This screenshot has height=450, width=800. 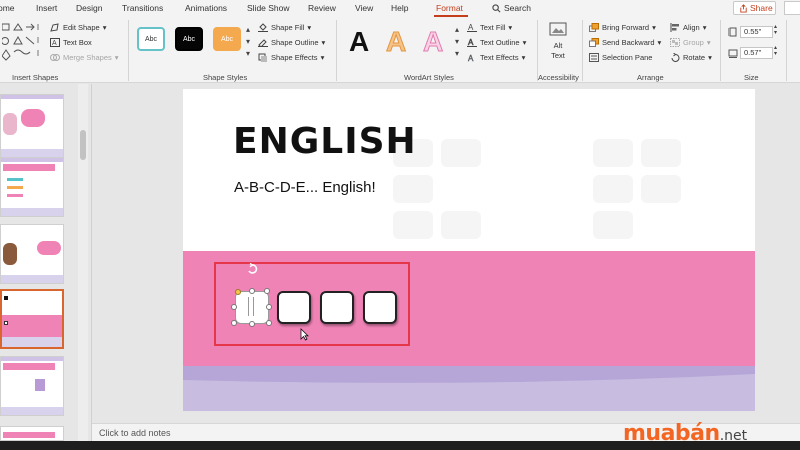 I want to click on notes-placeholder: Click to add notes, so click(x=135, y=433).